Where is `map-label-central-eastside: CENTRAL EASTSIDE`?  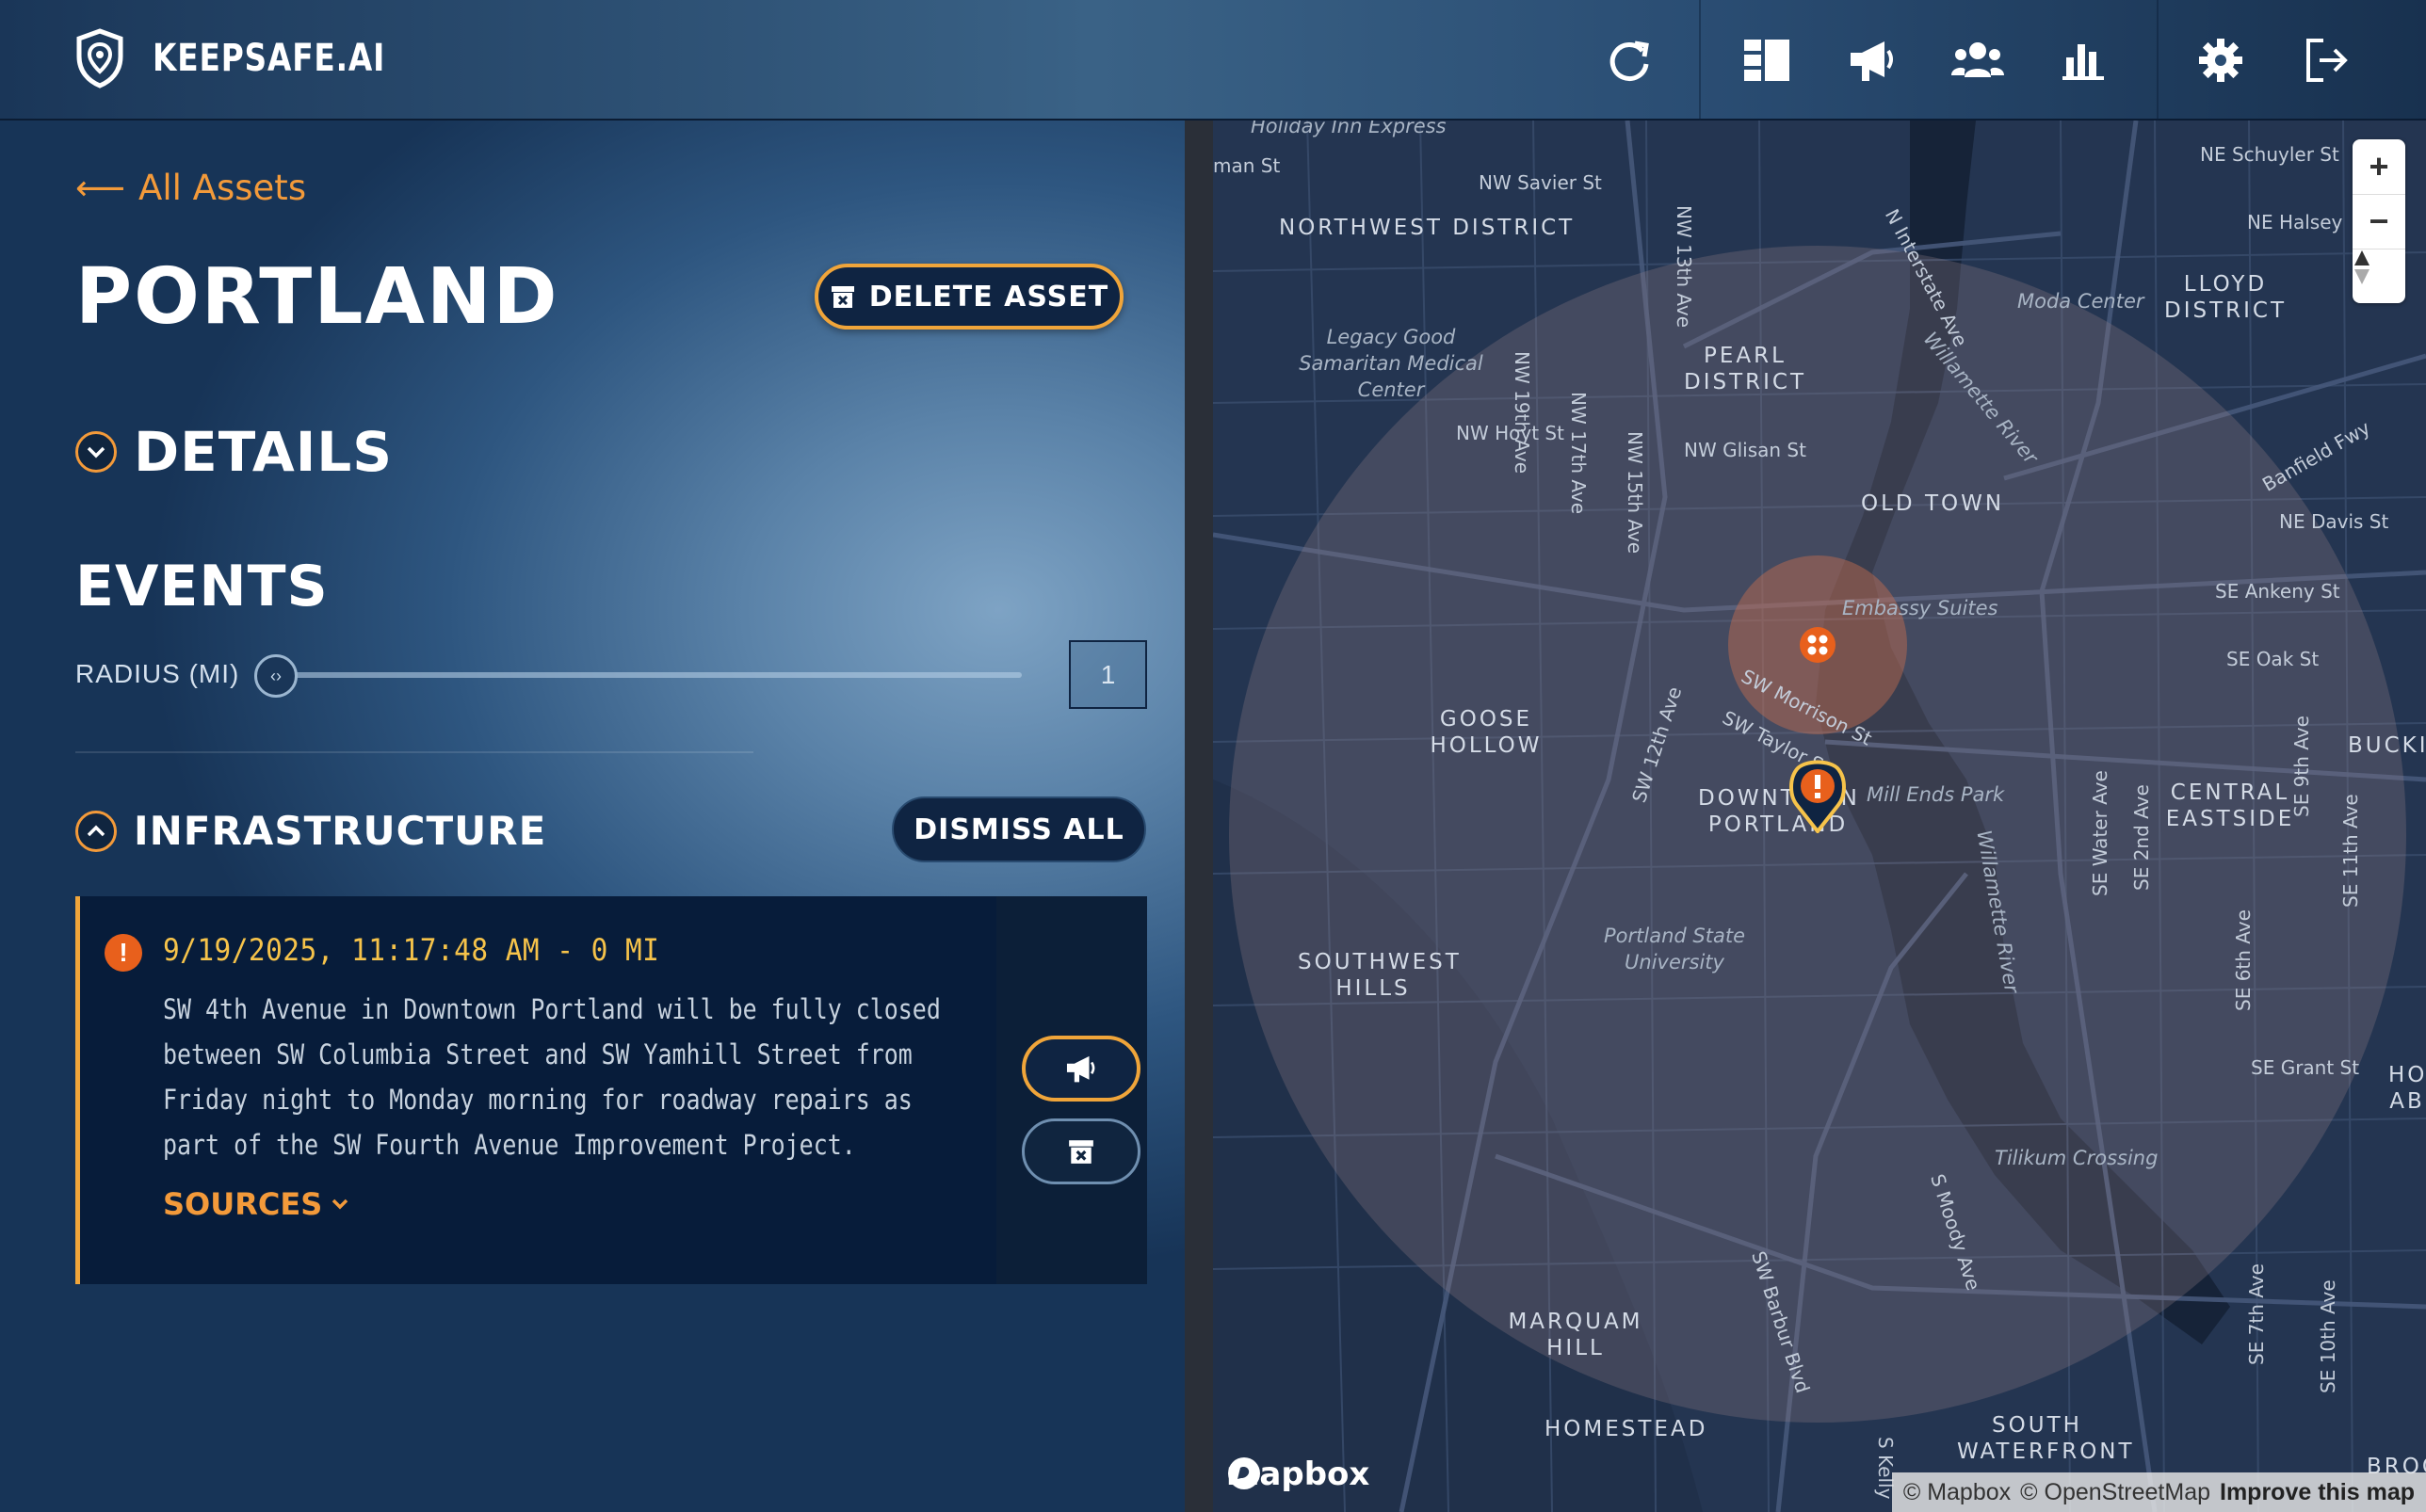
map-label-central-eastside: CENTRAL EASTSIDE is located at coordinates (2230, 805).